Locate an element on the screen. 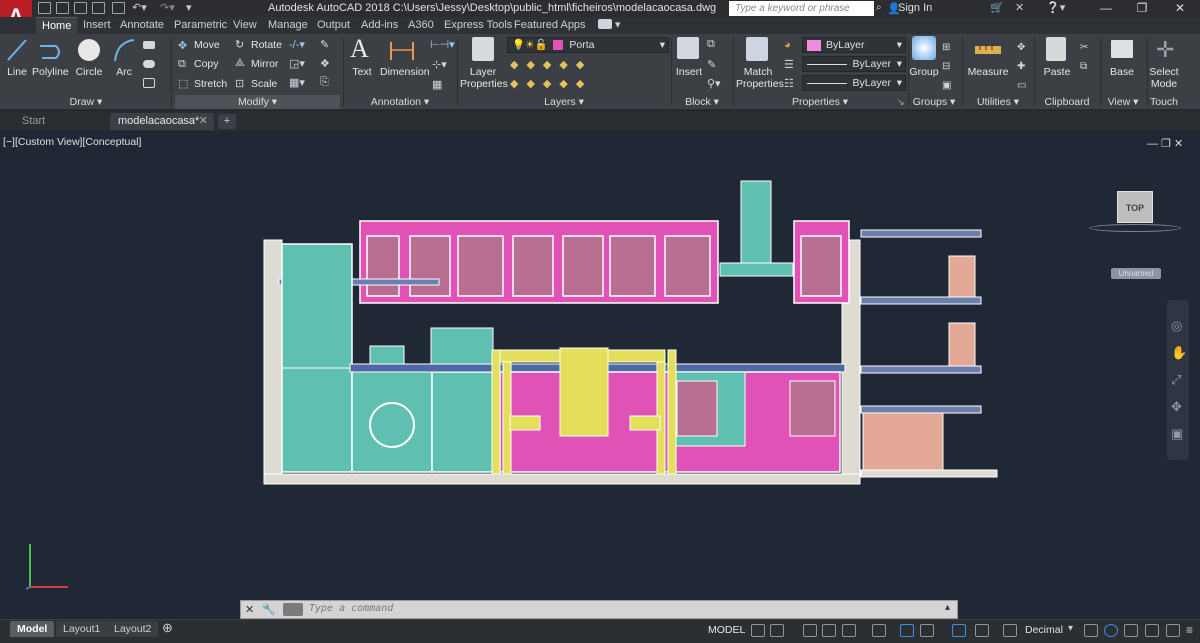 The height and width of the screenshot is (643, 1200). layer-properties-button-line2: Properties is located at coordinates (484, 84).